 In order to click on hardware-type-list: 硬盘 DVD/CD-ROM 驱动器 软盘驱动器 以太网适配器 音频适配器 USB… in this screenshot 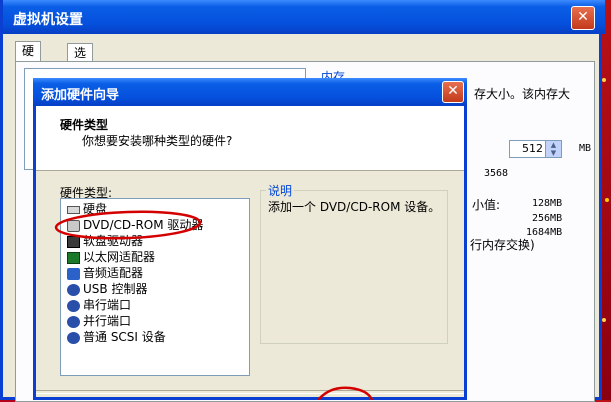, I will do `click(155, 287)`.